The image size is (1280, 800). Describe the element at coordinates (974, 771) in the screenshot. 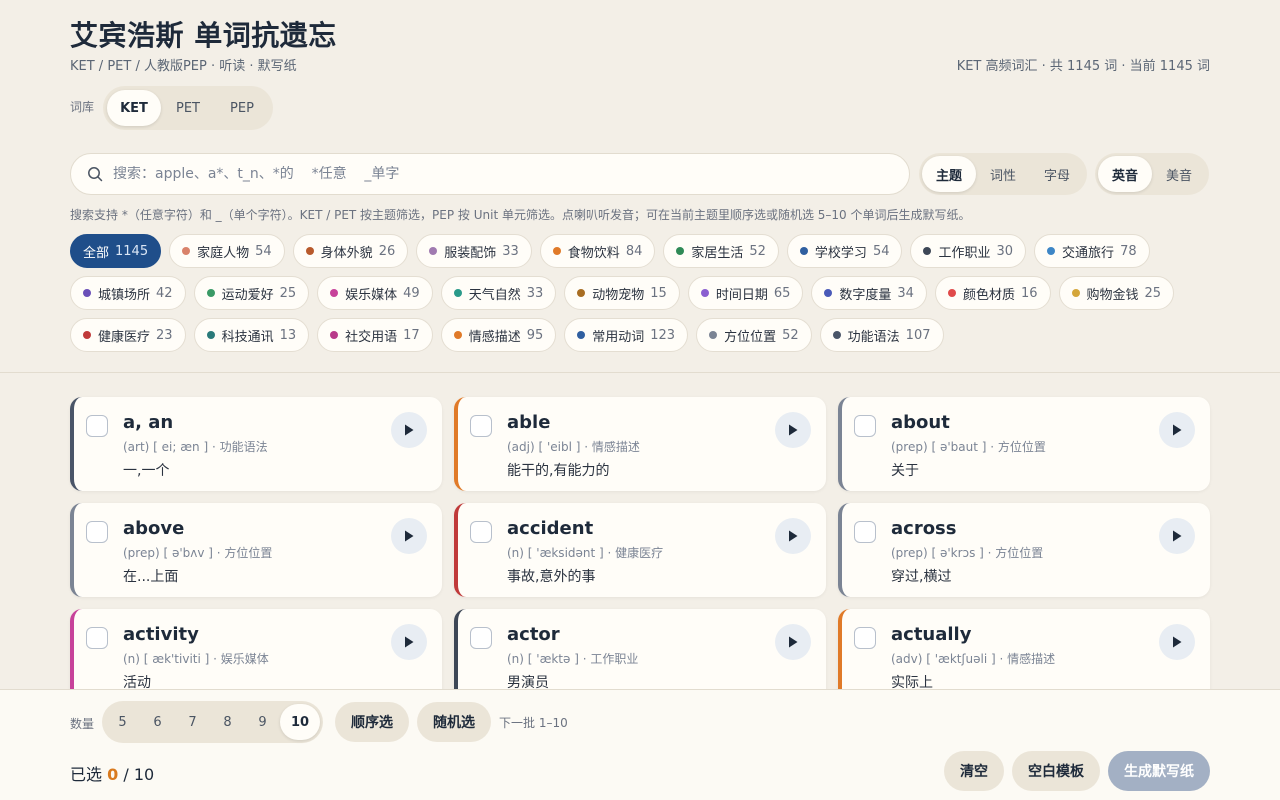

I see `clear-button: 清空` at that location.